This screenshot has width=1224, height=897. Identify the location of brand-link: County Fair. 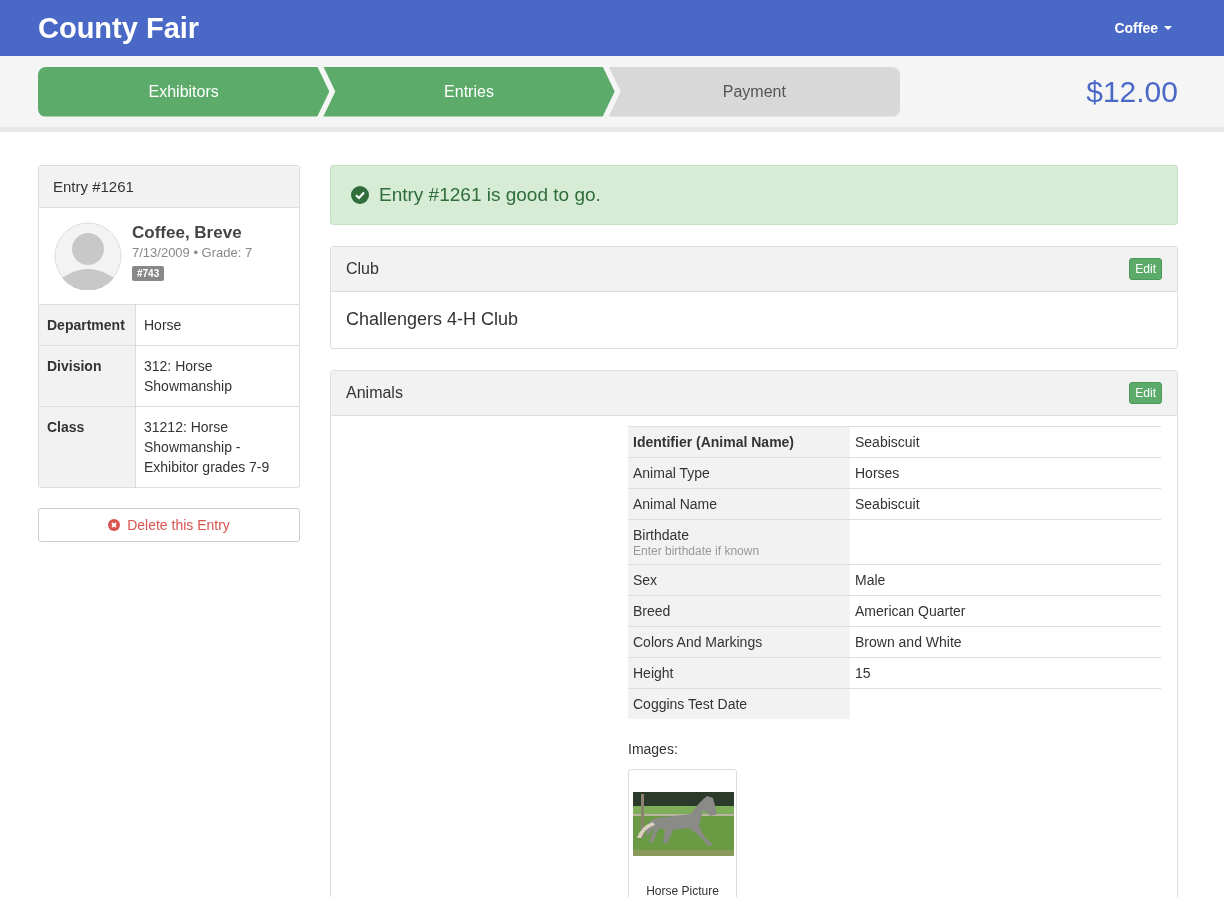
(119, 28).